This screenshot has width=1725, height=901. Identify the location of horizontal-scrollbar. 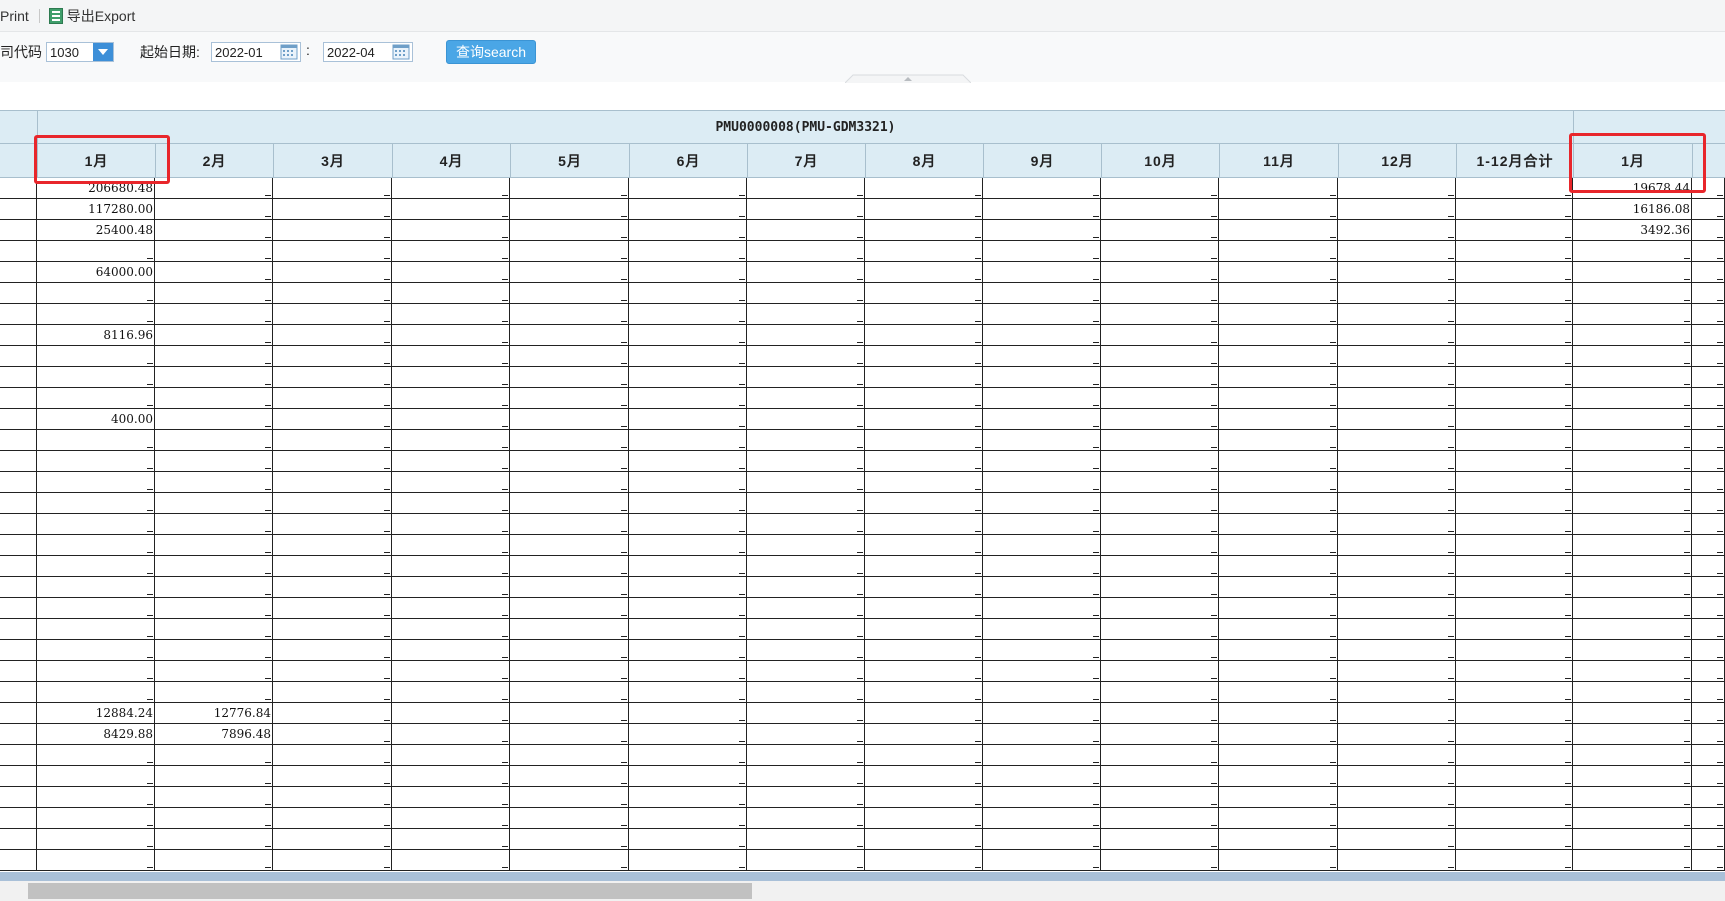
(862, 891).